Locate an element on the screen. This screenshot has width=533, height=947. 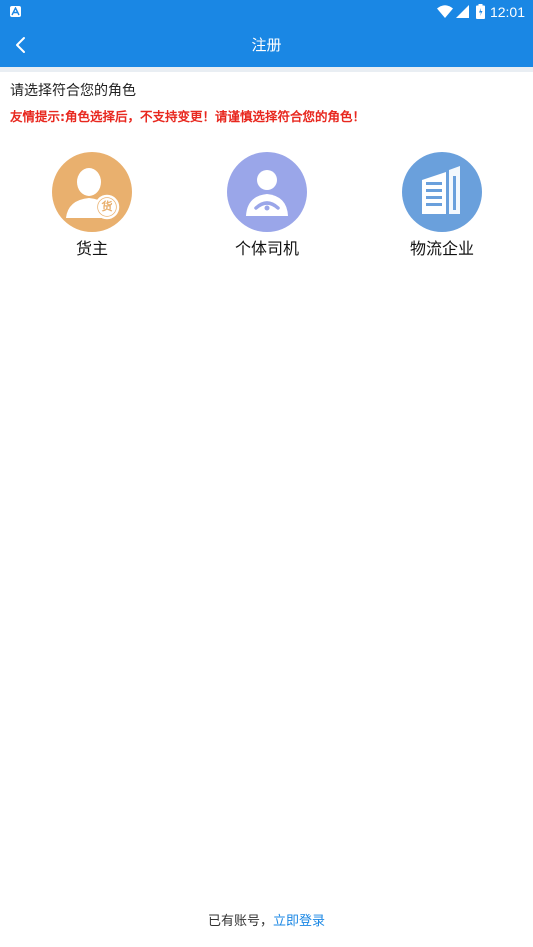
battery-icon is located at coordinates (480, 11).